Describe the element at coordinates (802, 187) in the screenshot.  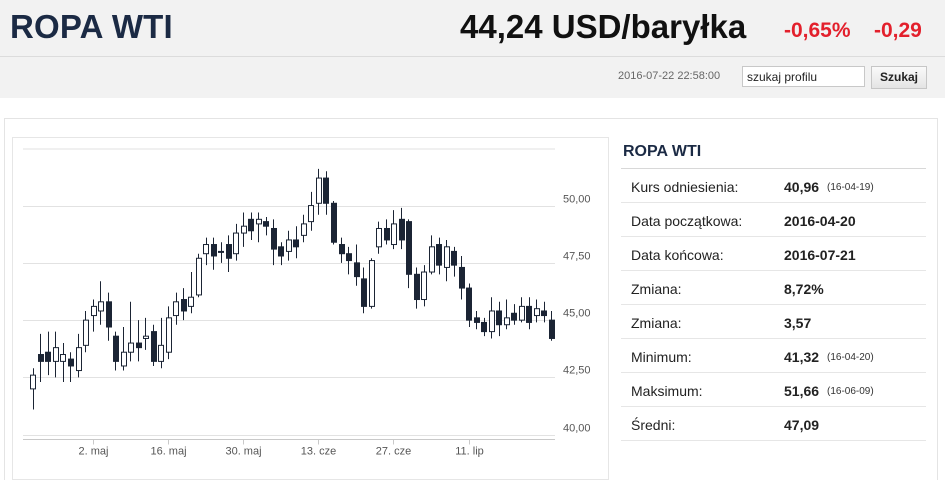
I see `info-value: 40,96` at that location.